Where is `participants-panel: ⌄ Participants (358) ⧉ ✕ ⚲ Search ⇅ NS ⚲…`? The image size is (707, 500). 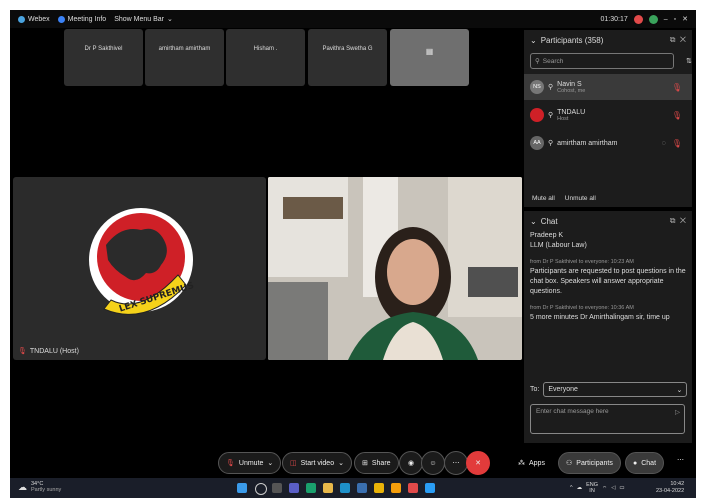
participants-panel: ⌄ Participants (358) ⧉ ✕ ⚲ Search ⇅ NS ⚲… is located at coordinates (608, 118).